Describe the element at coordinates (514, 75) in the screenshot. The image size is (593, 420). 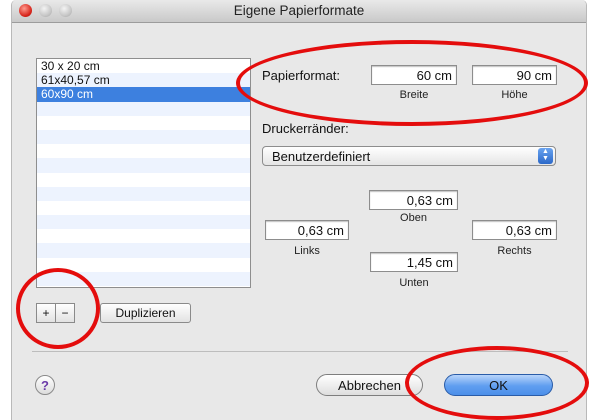
I see `paper-height-field: 90 cm` at that location.